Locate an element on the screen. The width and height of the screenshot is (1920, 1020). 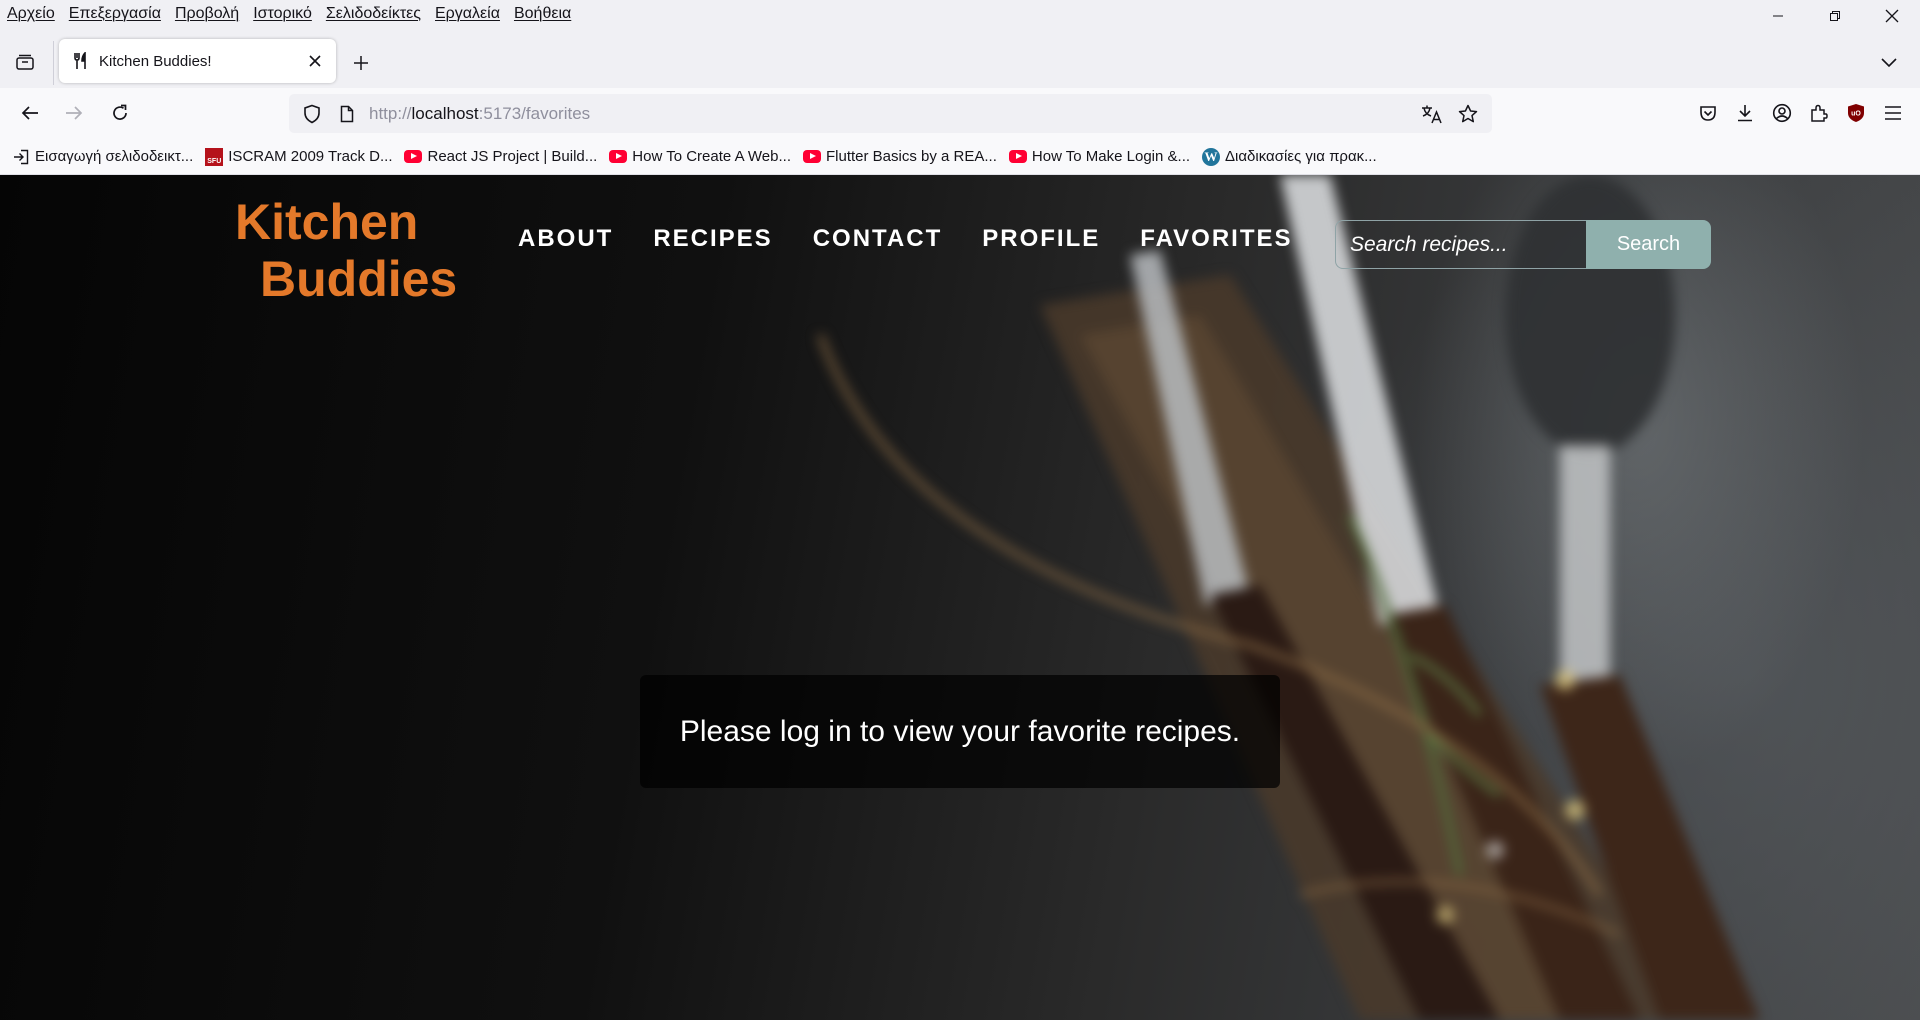
tracking-protection-button is located at coordinates (312, 114).